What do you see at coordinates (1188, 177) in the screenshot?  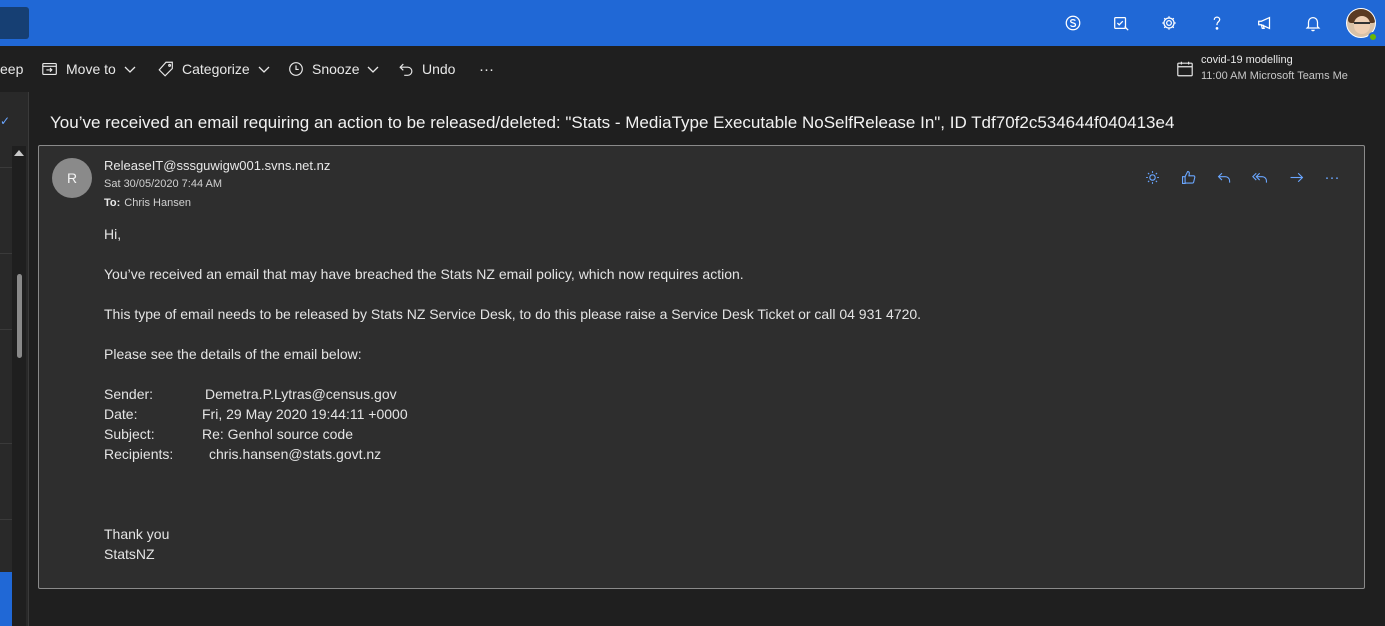 I see `like-icon` at bounding box center [1188, 177].